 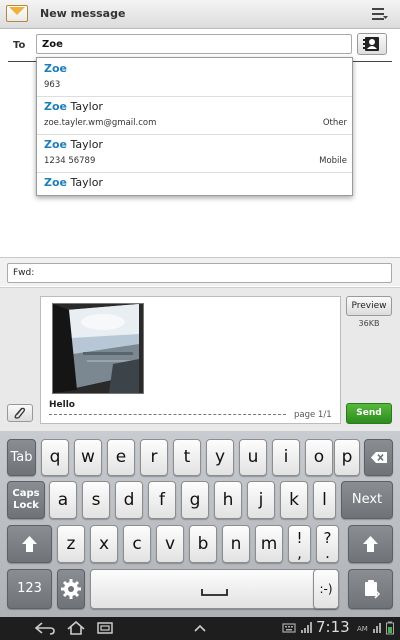 What do you see at coordinates (52, 85) in the screenshot?
I see `suggestion-detail: 963` at bounding box center [52, 85].